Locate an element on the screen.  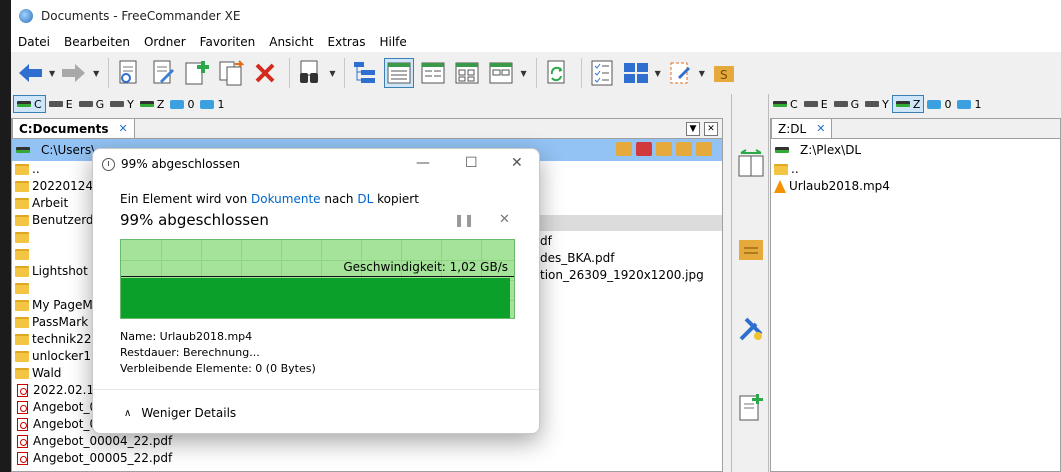
compare-panels-icon is located at coordinates (751, 163).